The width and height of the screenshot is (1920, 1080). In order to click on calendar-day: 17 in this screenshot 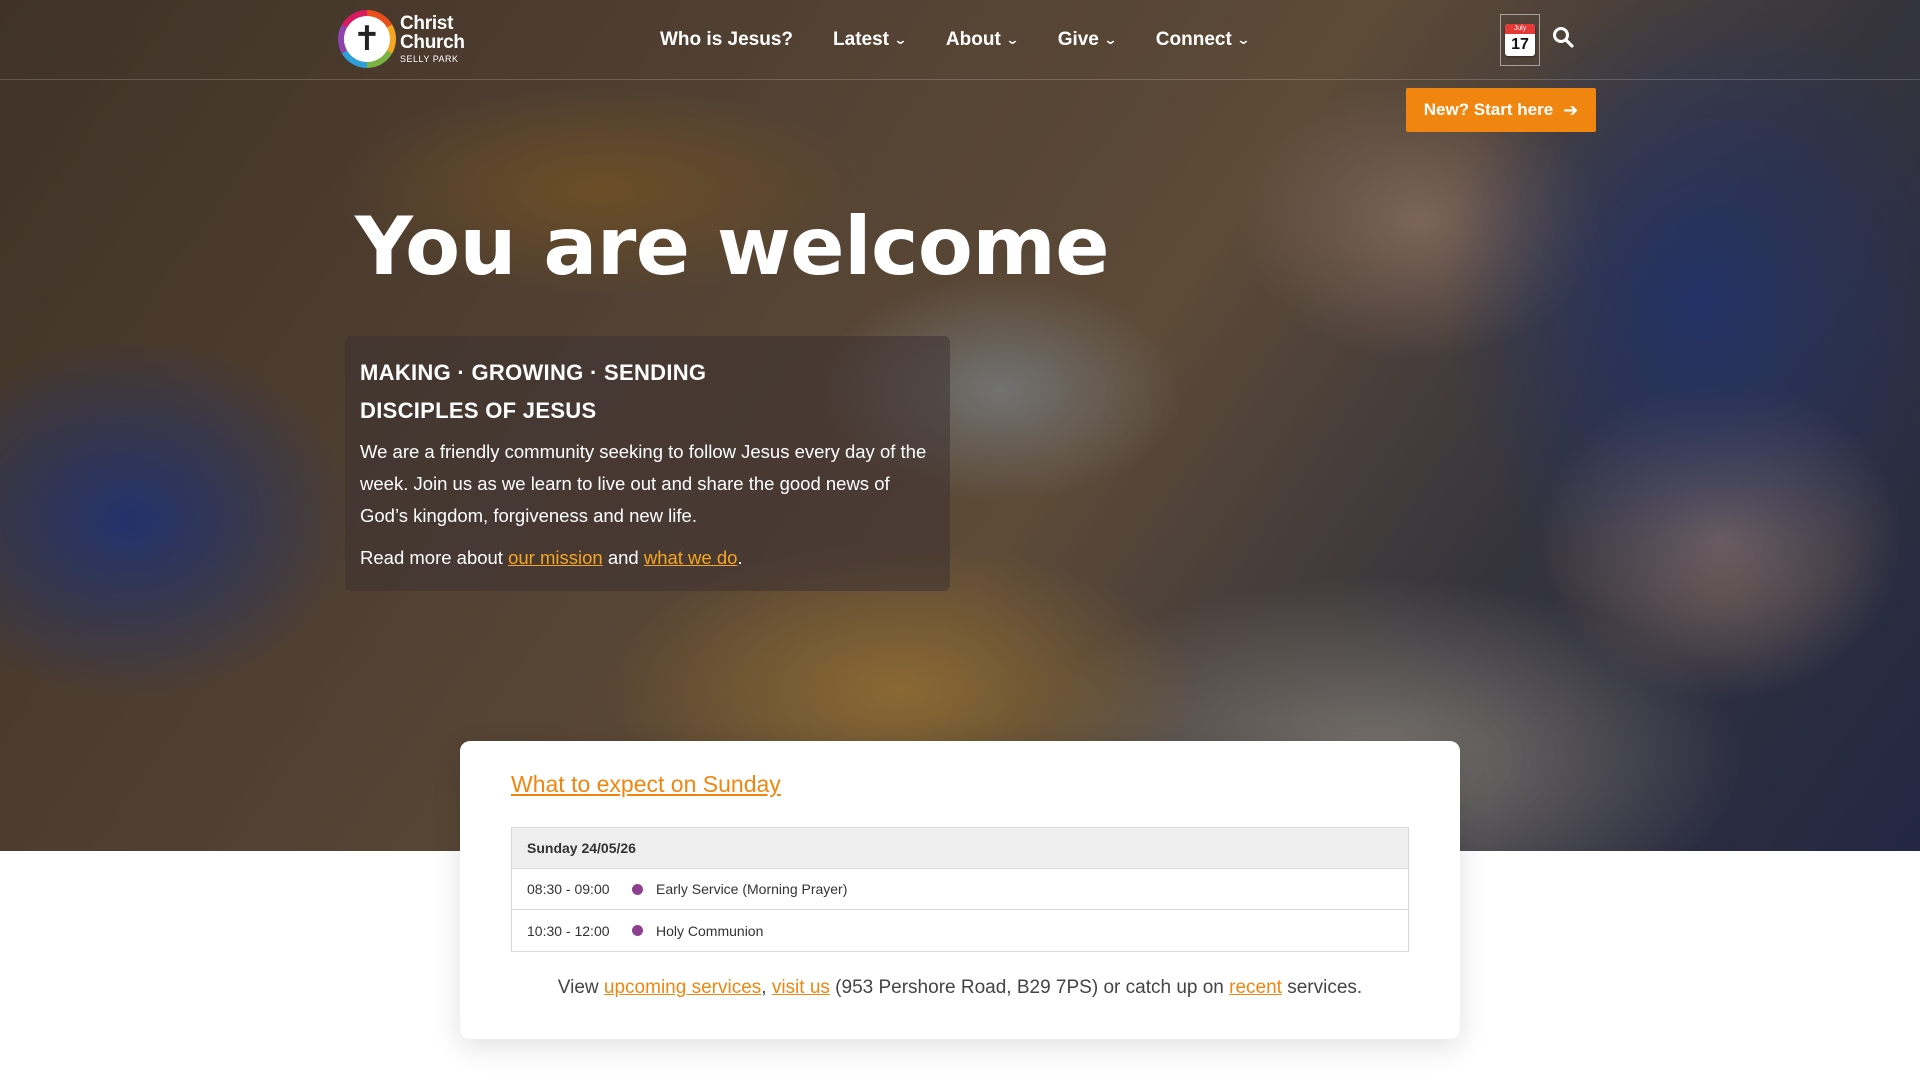, I will do `click(1520, 44)`.